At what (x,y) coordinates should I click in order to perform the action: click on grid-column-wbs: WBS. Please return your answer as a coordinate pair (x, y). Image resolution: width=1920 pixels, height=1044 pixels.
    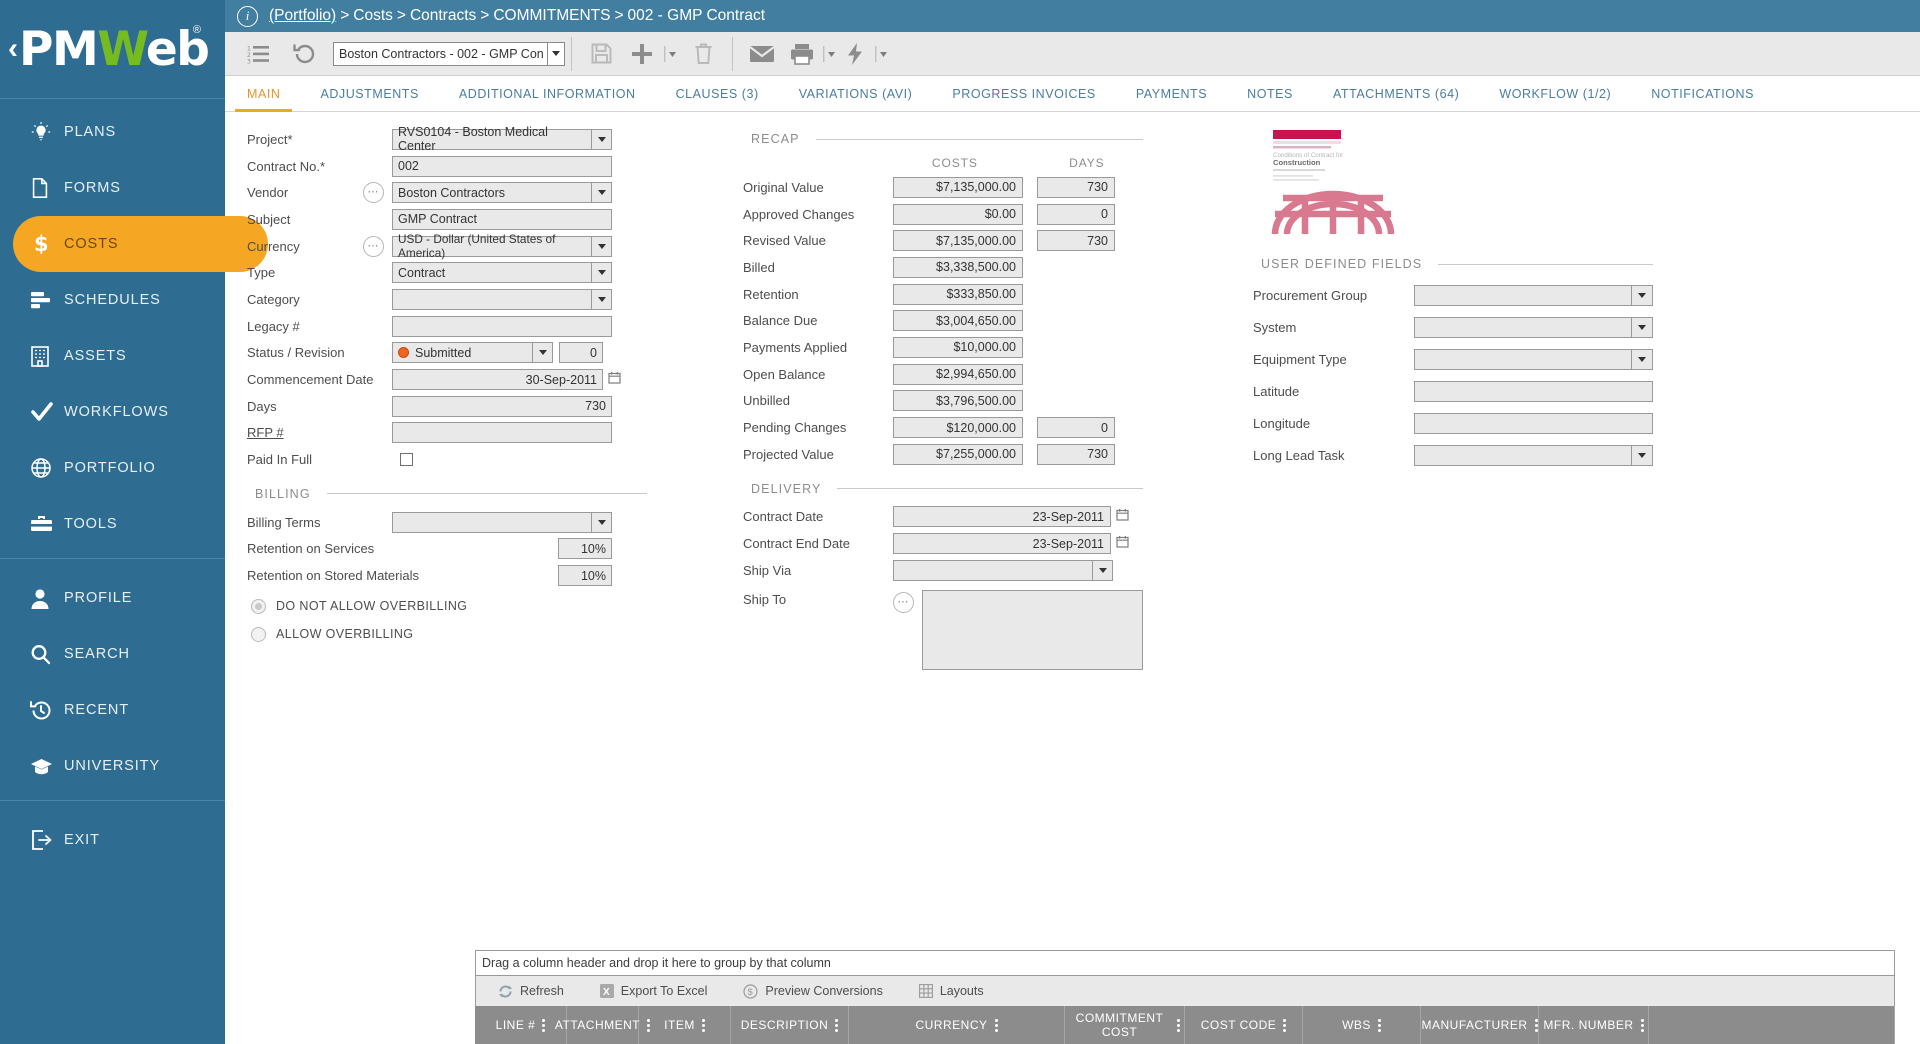
    Looking at the image, I should click on (1362, 1025).